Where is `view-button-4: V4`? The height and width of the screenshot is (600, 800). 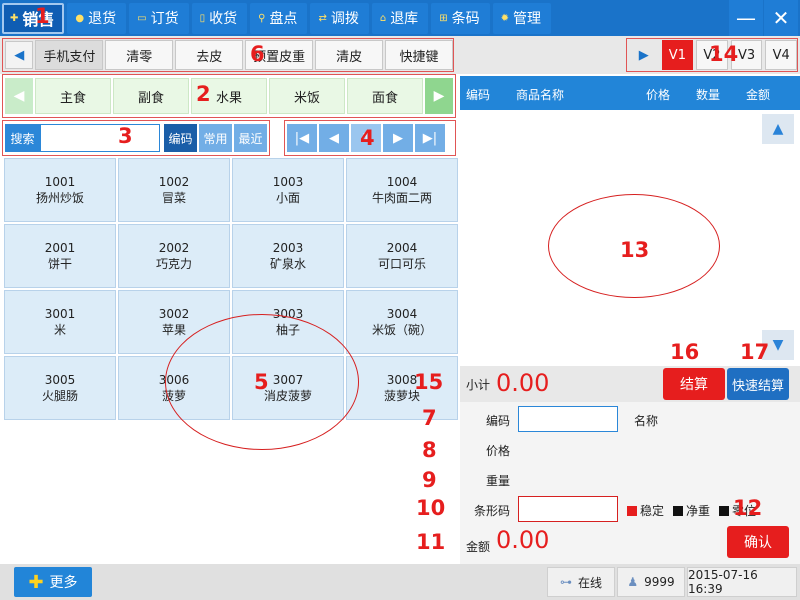 view-button-4: V4 is located at coordinates (781, 55).